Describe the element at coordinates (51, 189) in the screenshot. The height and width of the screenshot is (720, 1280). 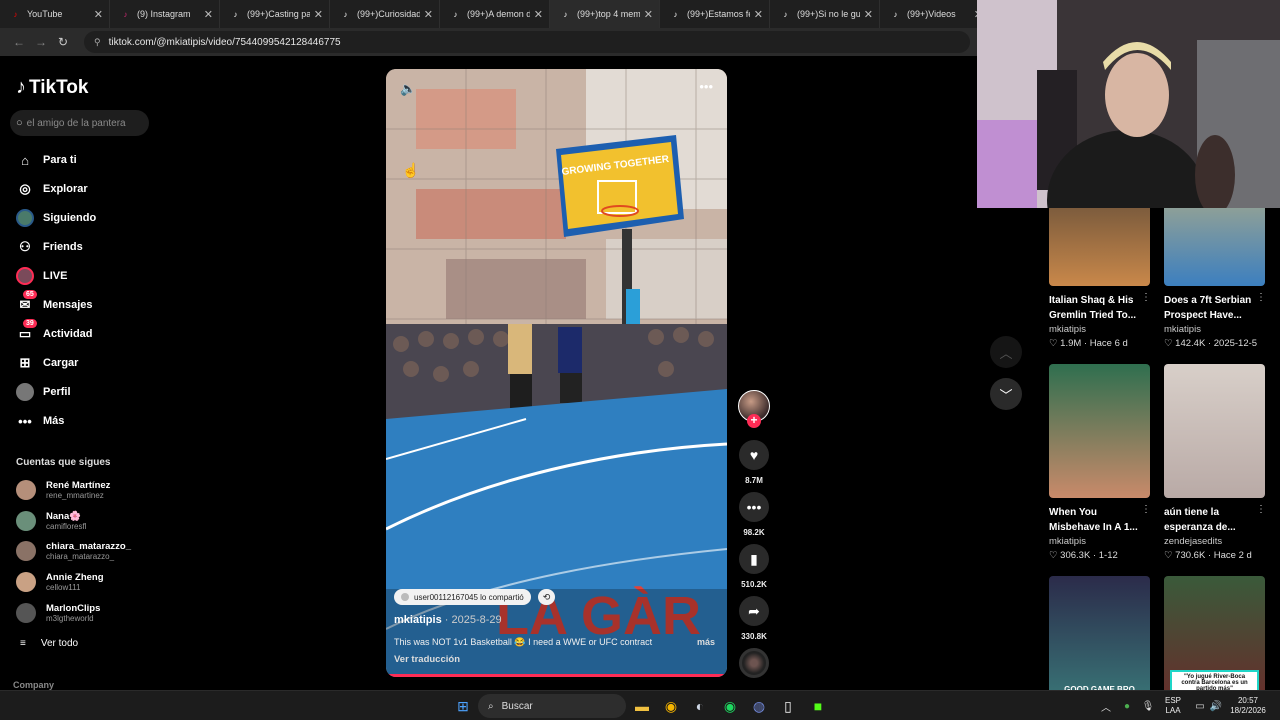
I see `sidebar-item-explorar: ◎ Explorar` at that location.